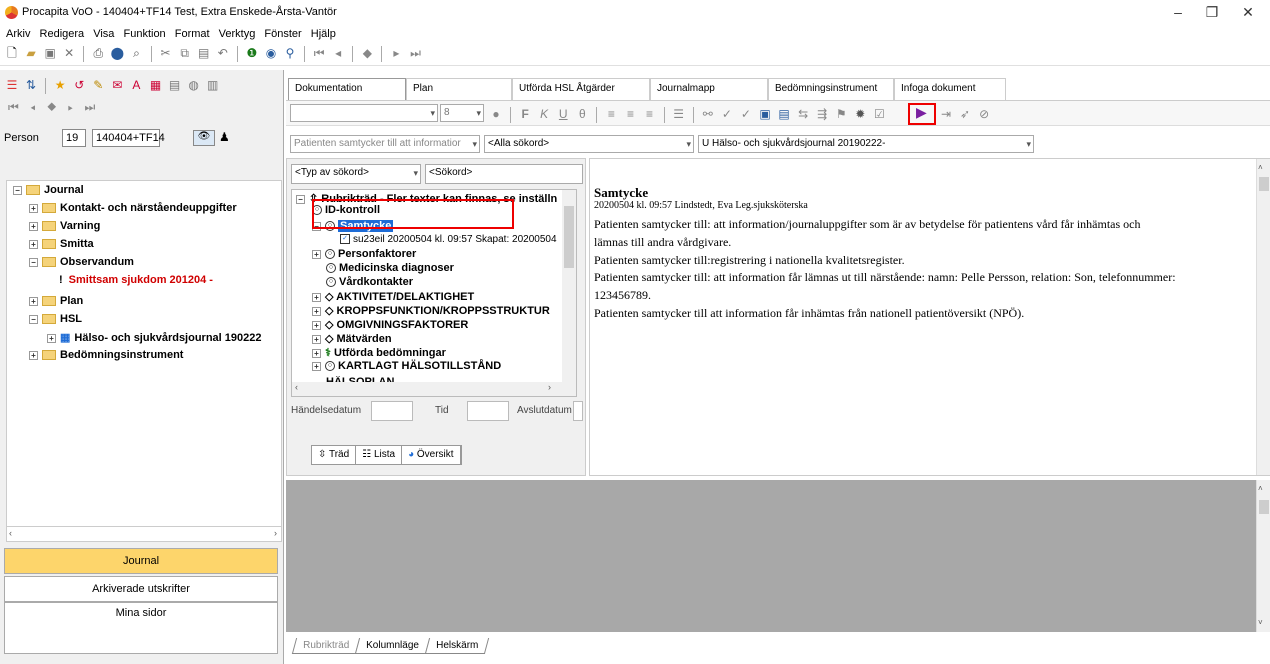 The width and height of the screenshot is (1270, 664). I want to click on scroll-left-icon: ‹, so click(10, 533).